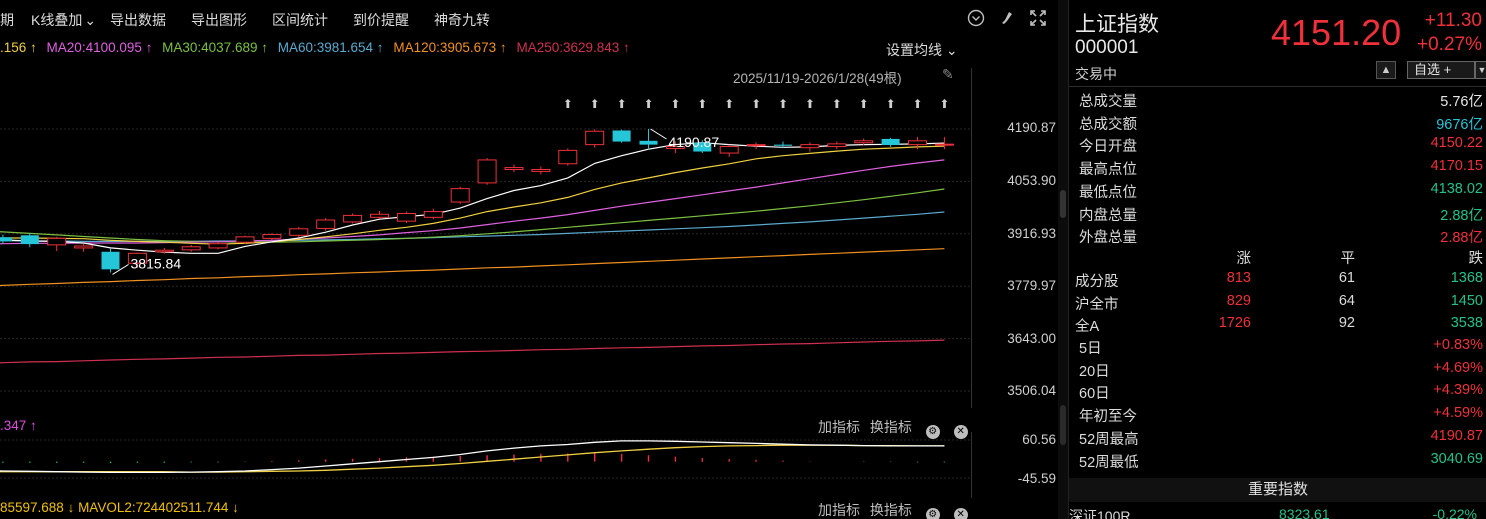  I want to click on add-indicator-button: 加指标, so click(839, 510).